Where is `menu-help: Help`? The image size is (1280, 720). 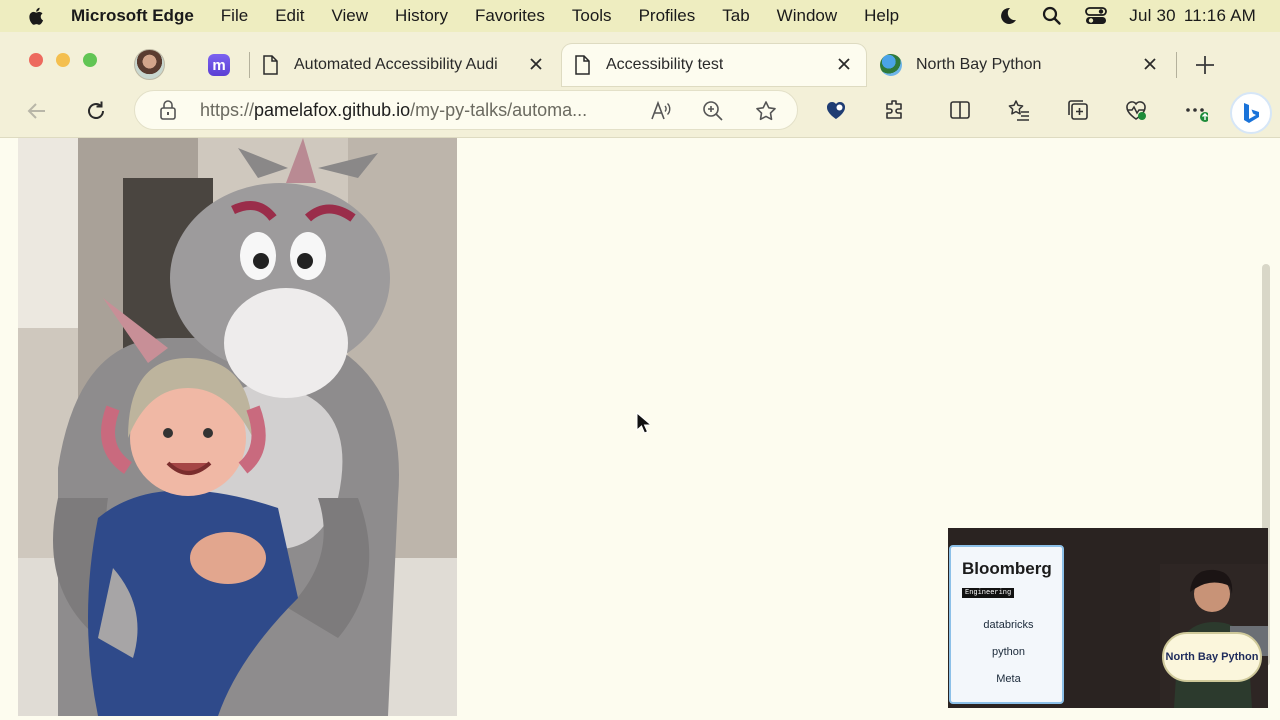 menu-help: Help is located at coordinates (881, 16).